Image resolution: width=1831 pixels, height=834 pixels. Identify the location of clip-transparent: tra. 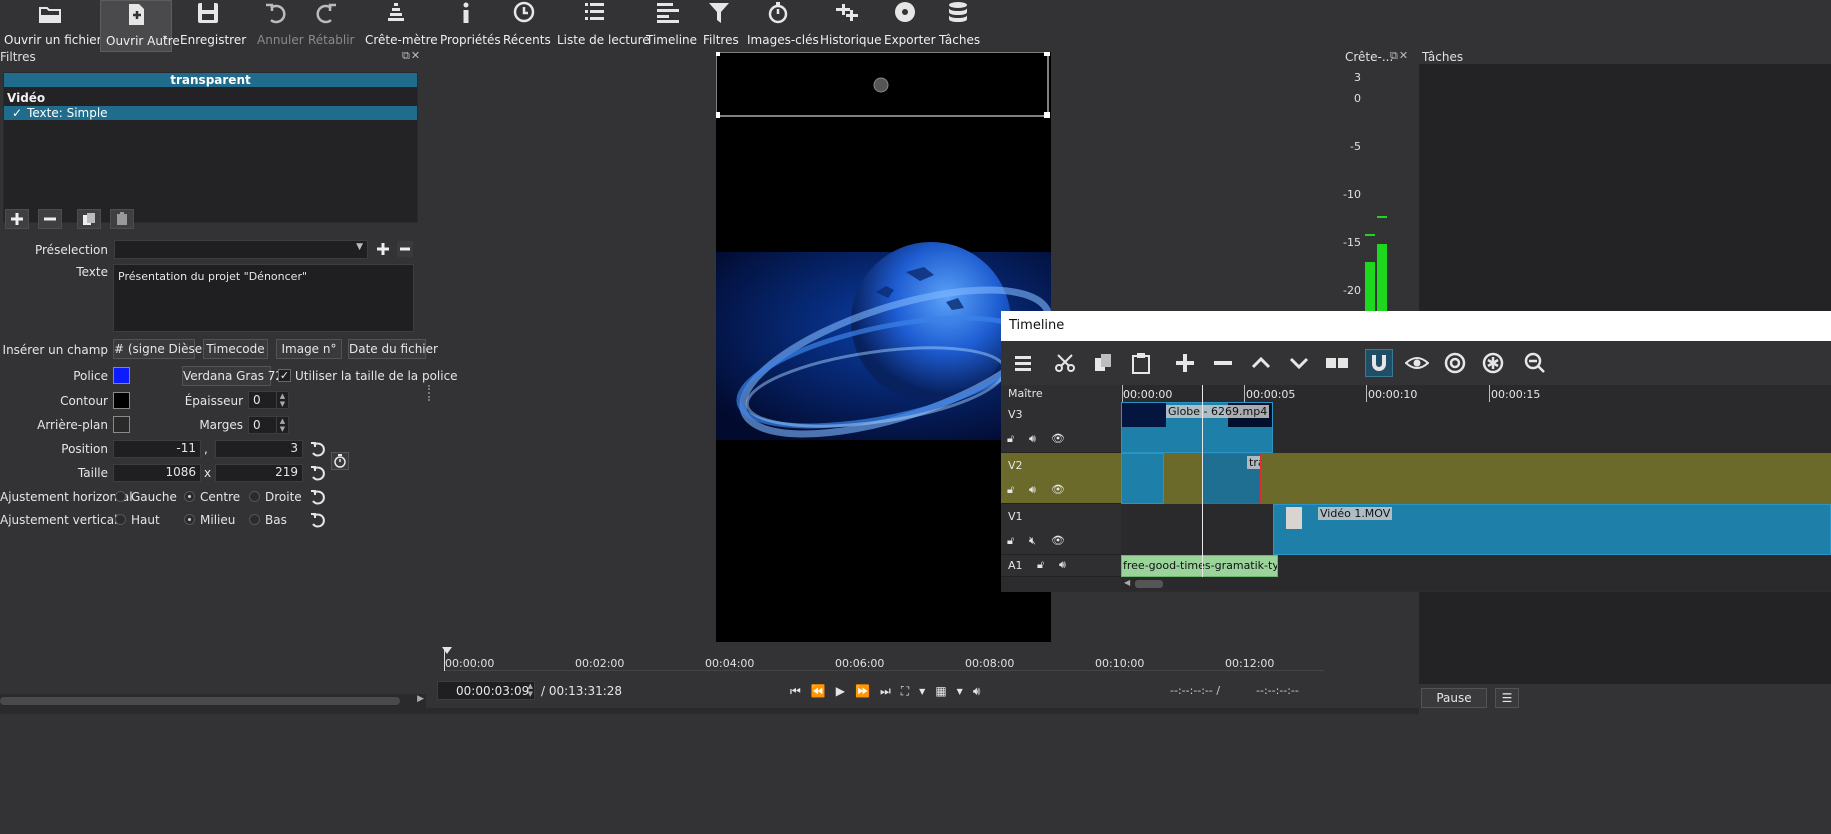
(1231, 478).